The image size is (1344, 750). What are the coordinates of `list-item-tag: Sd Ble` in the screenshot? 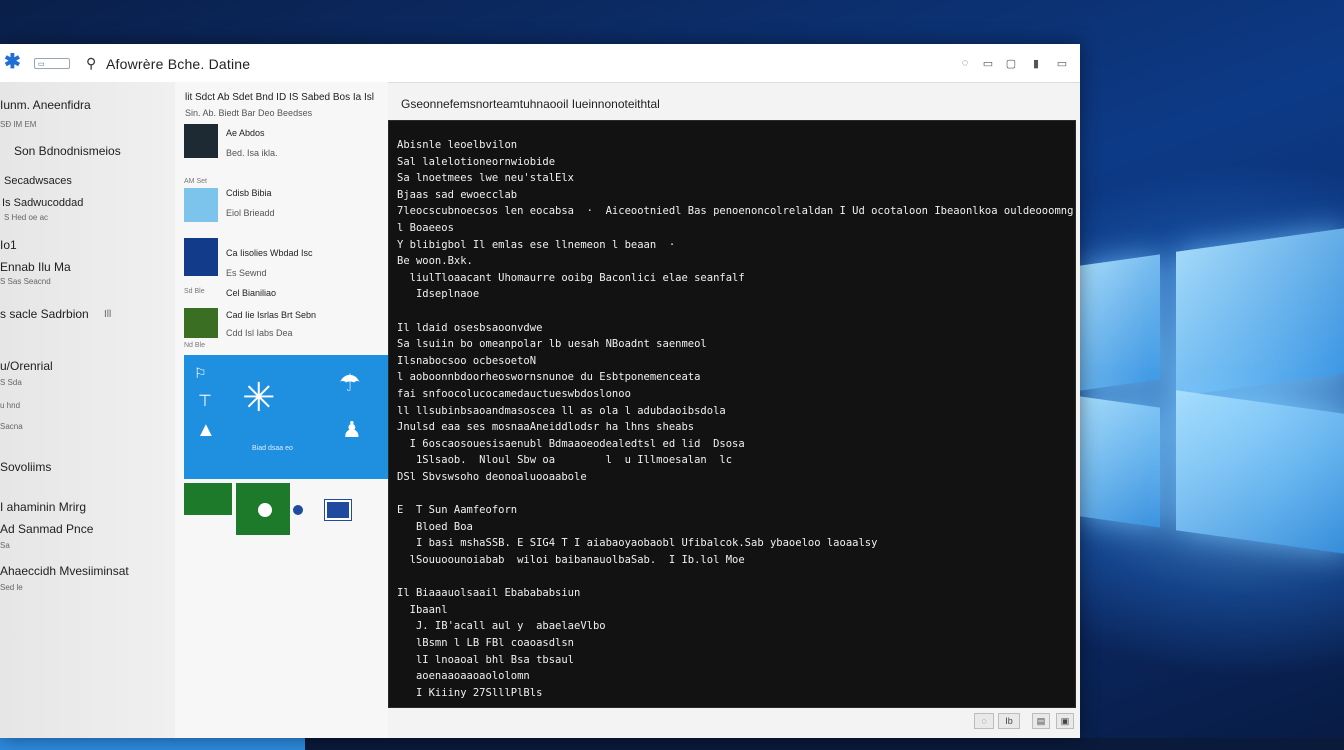 It's located at (194, 291).